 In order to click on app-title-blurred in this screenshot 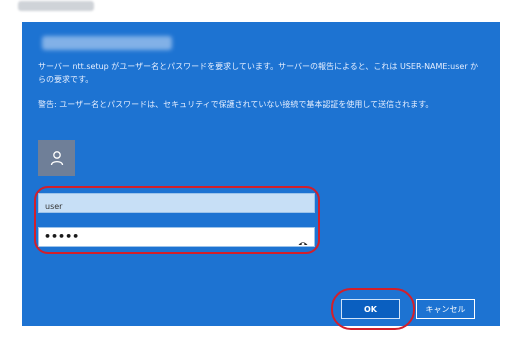, I will do `click(107, 43)`.